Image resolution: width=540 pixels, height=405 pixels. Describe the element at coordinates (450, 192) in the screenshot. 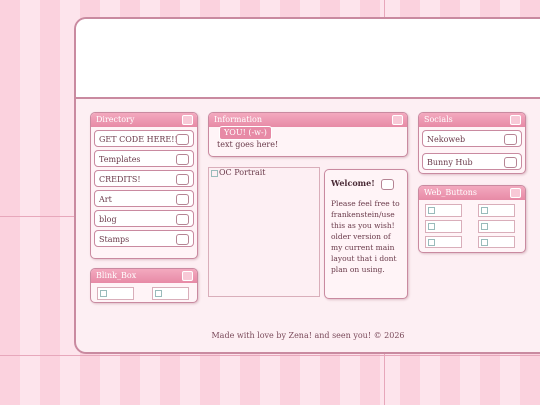

I see `web-buttons-title: Web_Buttons` at that location.